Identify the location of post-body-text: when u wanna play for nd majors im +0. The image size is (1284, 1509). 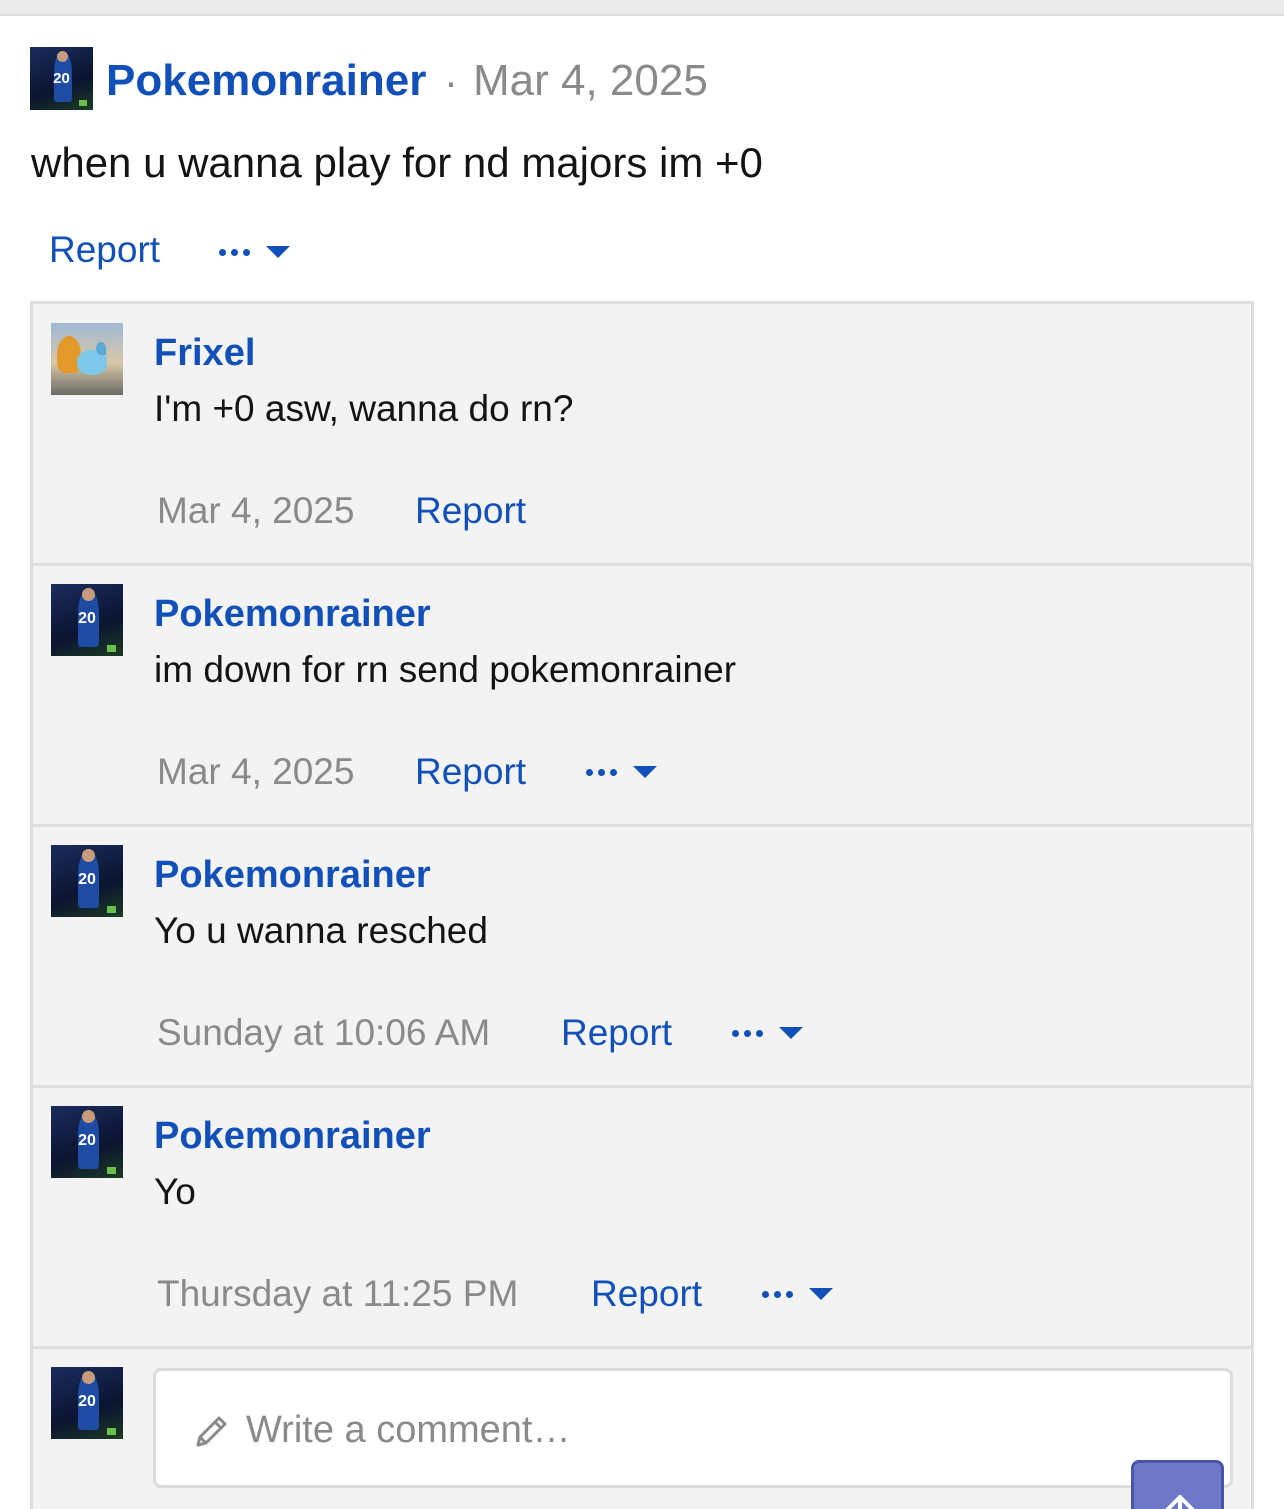
(397, 162).